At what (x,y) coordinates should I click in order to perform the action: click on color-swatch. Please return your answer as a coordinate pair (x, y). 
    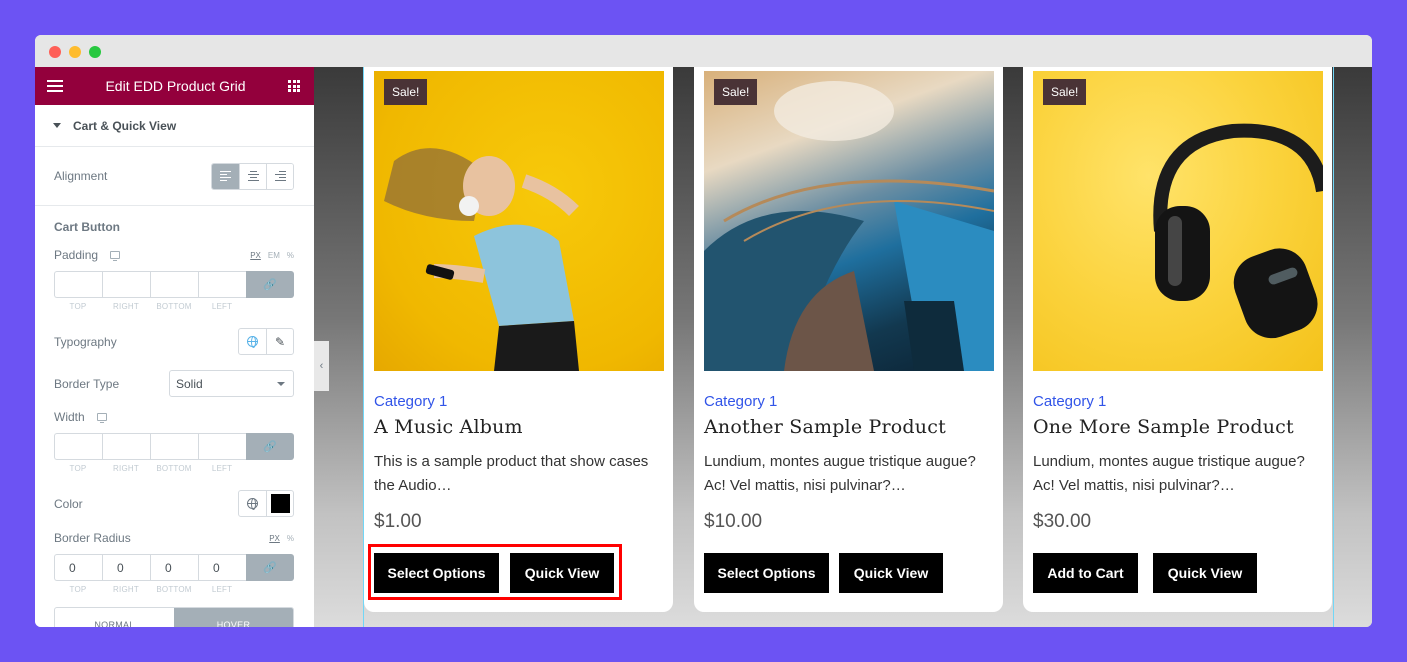
    Looking at the image, I should click on (280, 503).